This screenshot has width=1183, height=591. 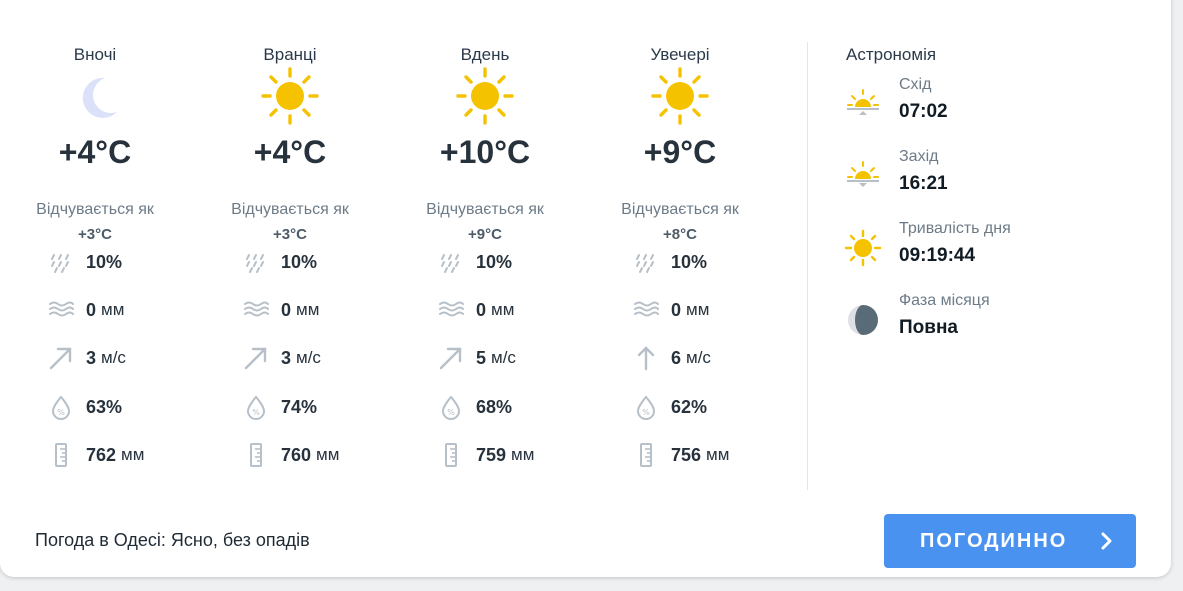 I want to click on wind-speed-row: 6 м/с, so click(x=672, y=358).